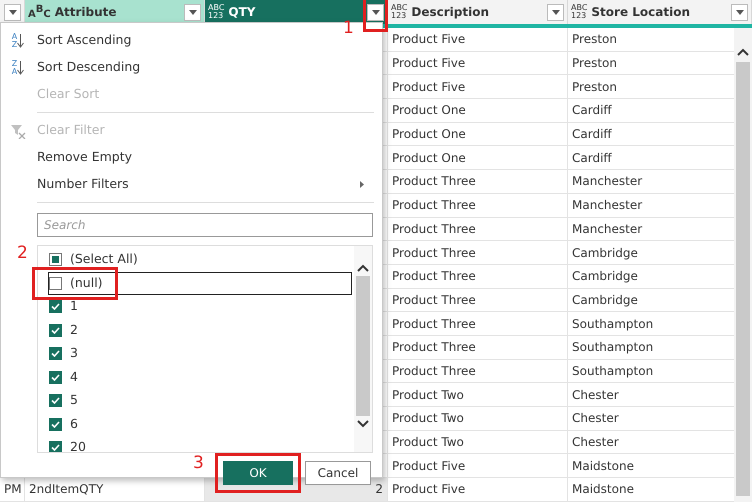  What do you see at coordinates (200, 354) in the screenshot?
I see `checklist-item: 3` at bounding box center [200, 354].